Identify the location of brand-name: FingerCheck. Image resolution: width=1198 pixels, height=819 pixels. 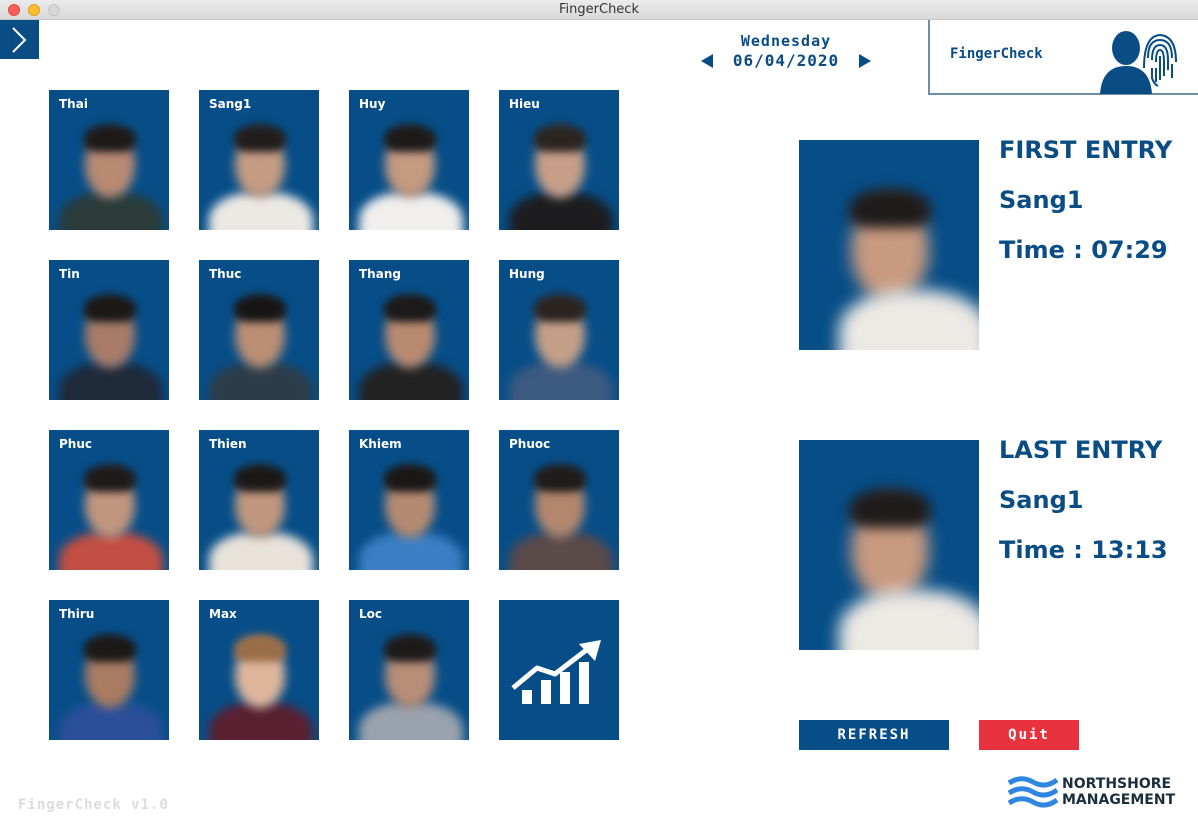
(996, 54).